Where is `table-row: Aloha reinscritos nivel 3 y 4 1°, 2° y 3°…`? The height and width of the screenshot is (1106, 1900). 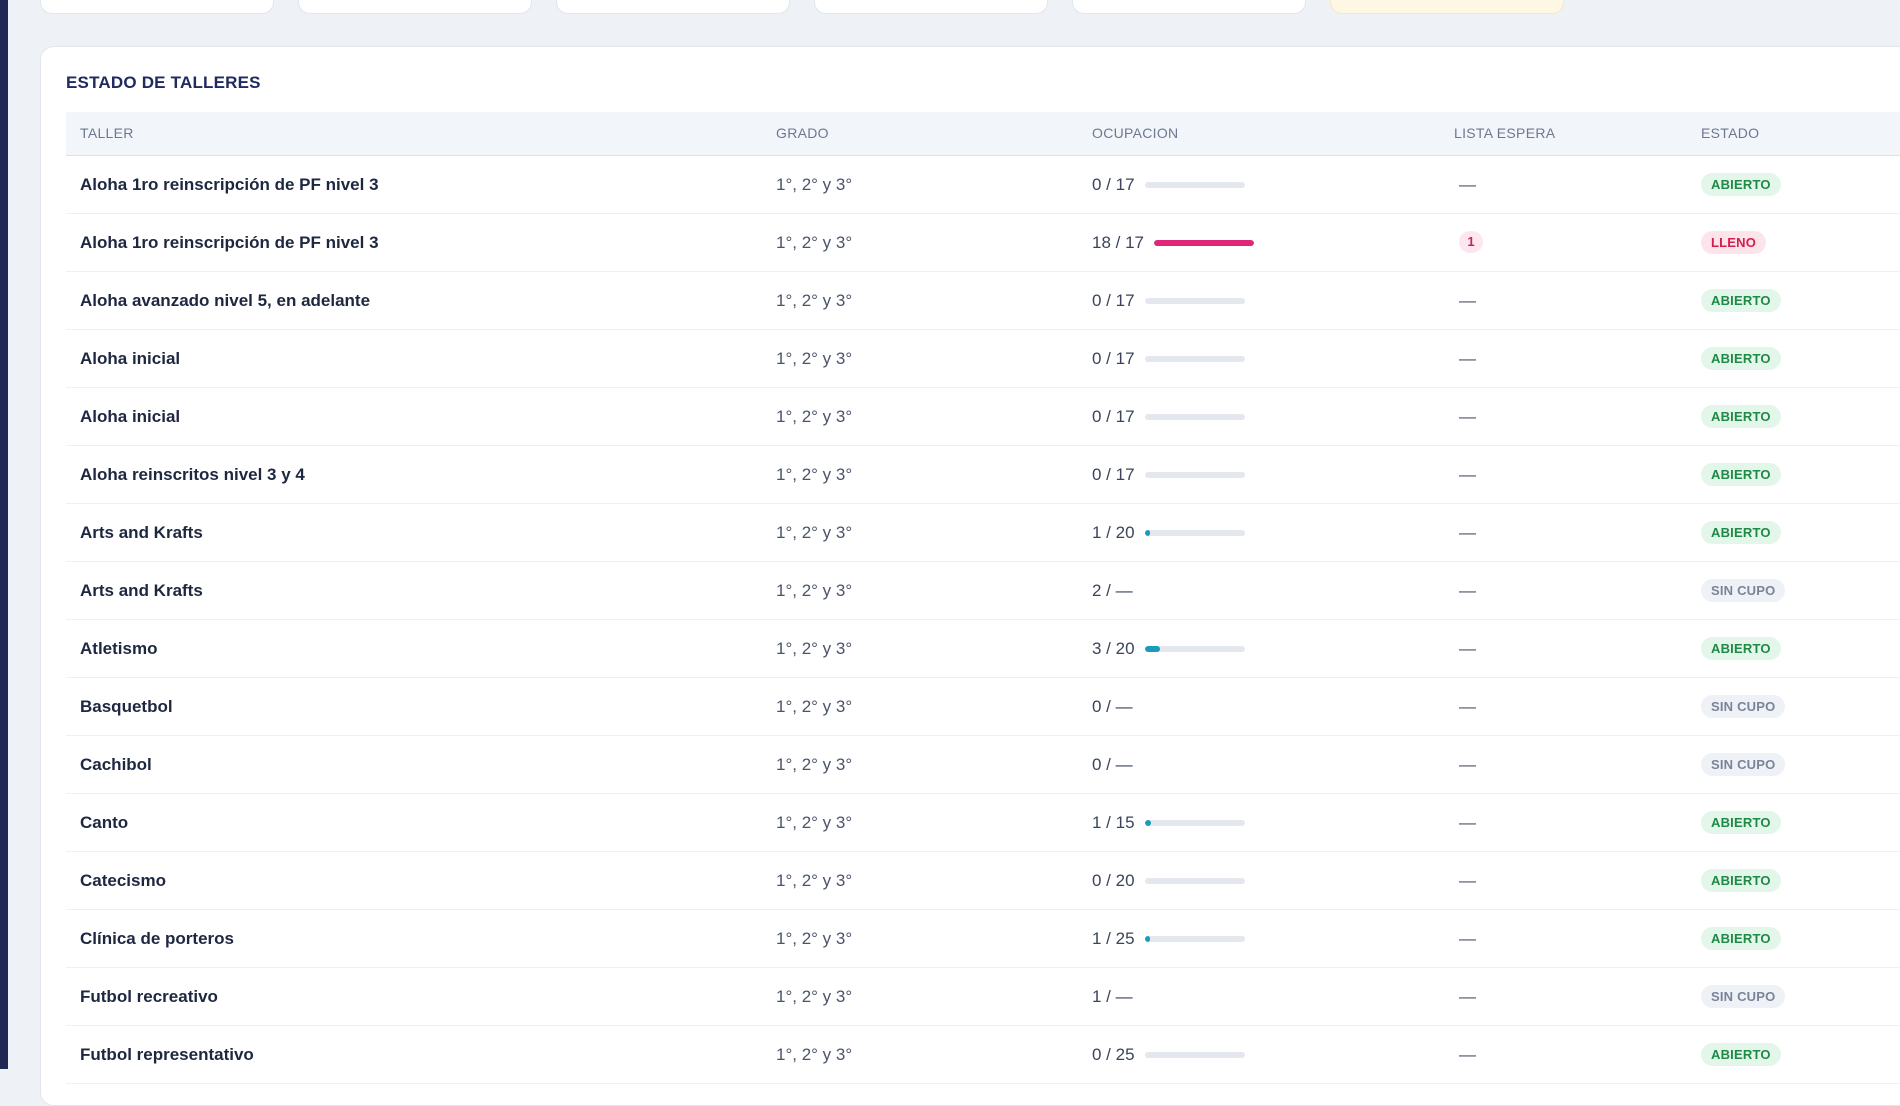
table-row: Aloha reinscritos nivel 3 y 4 1°, 2° y 3°… is located at coordinates (983, 475).